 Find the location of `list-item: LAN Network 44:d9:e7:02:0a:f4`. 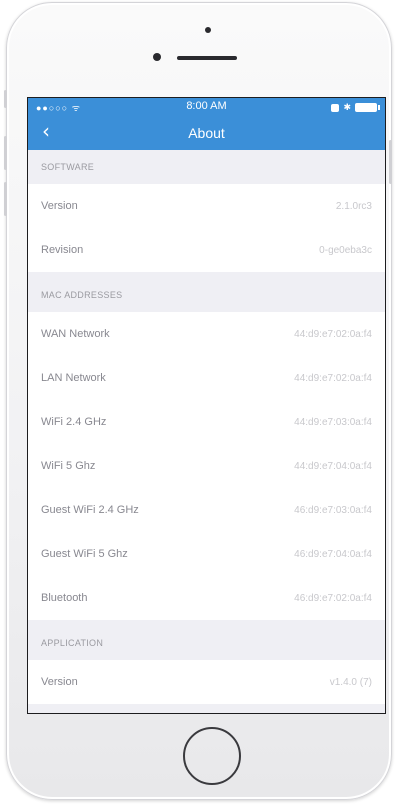

list-item: LAN Network 44:d9:e7:02:0a:f4 is located at coordinates (206, 378).